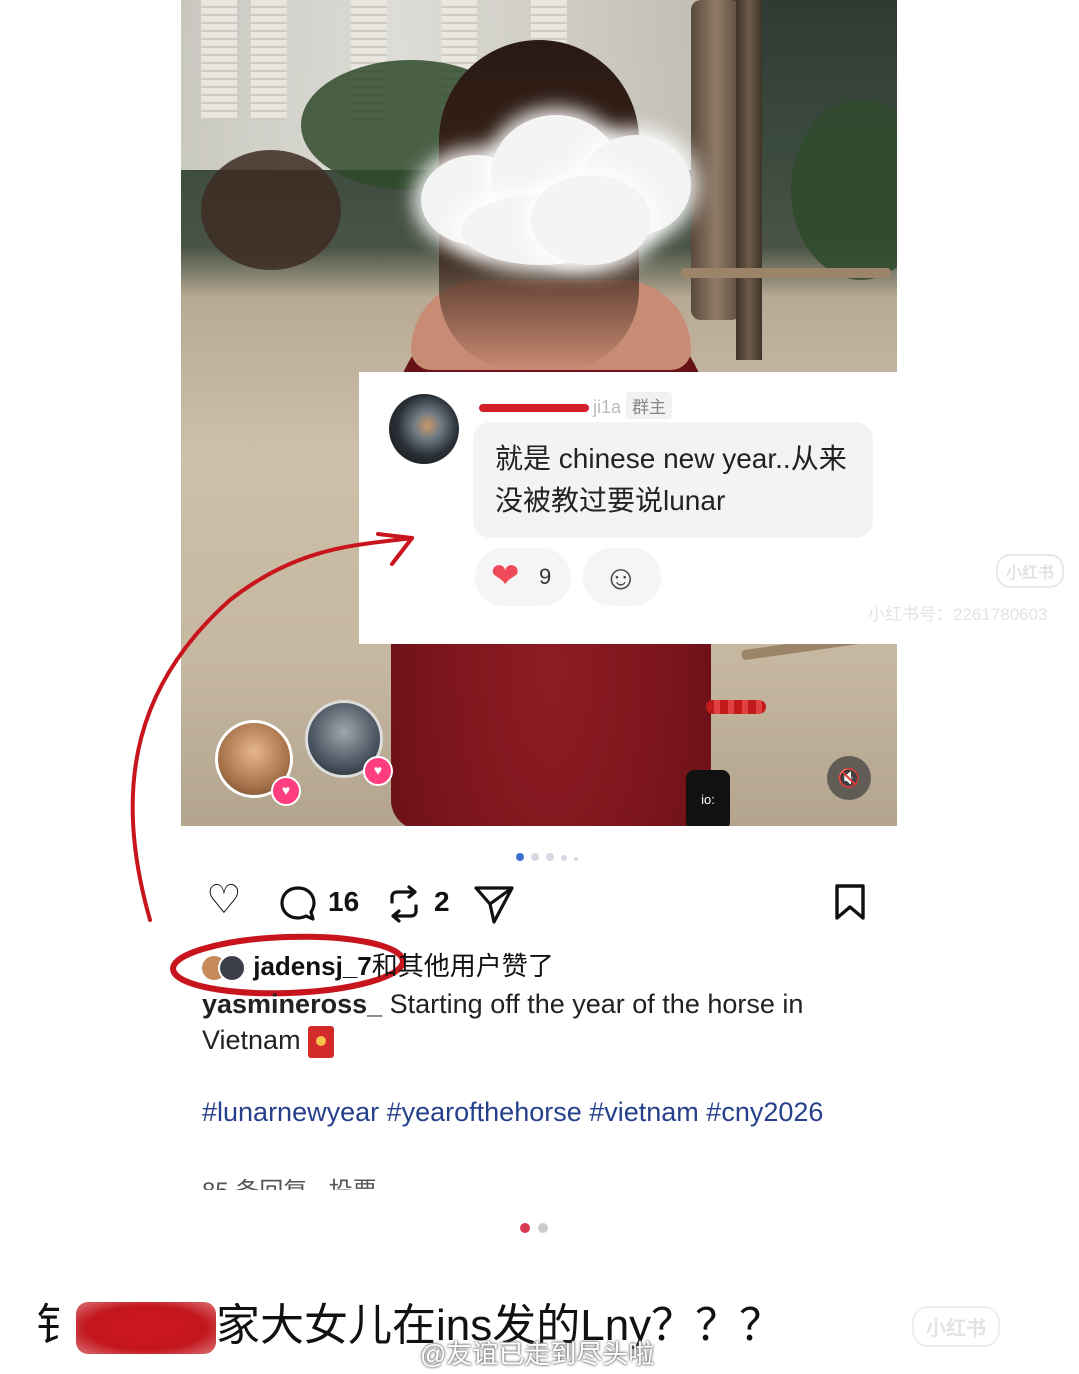  What do you see at coordinates (232, 968) in the screenshot?
I see `liker-mini-avatar` at bounding box center [232, 968].